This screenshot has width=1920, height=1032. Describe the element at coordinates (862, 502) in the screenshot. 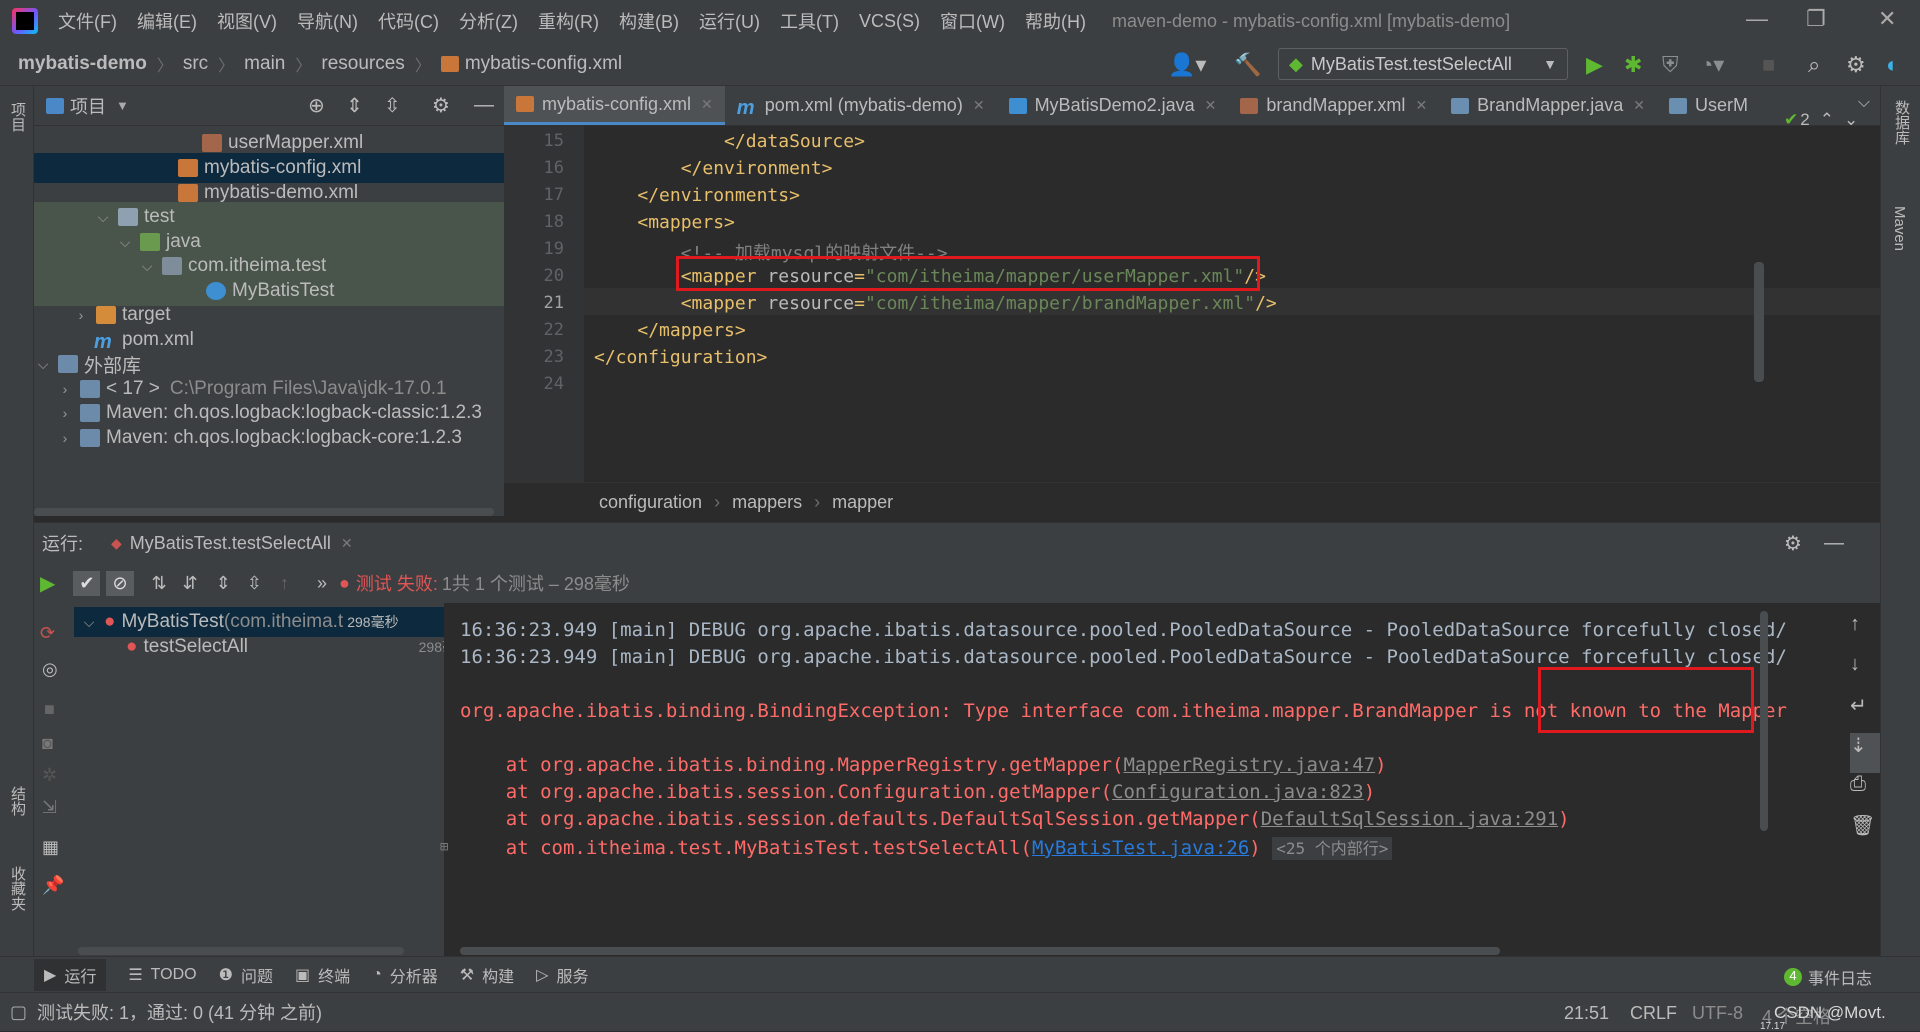

I see `breadcrumb-mapper: mapper` at that location.